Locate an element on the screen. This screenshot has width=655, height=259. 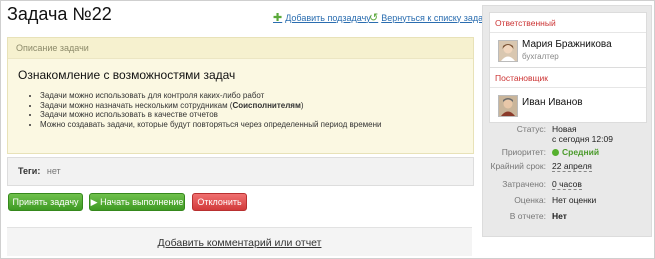
responsible-card: Ответственный Мария Бражникова бухгалтер is located at coordinates (568, 40).